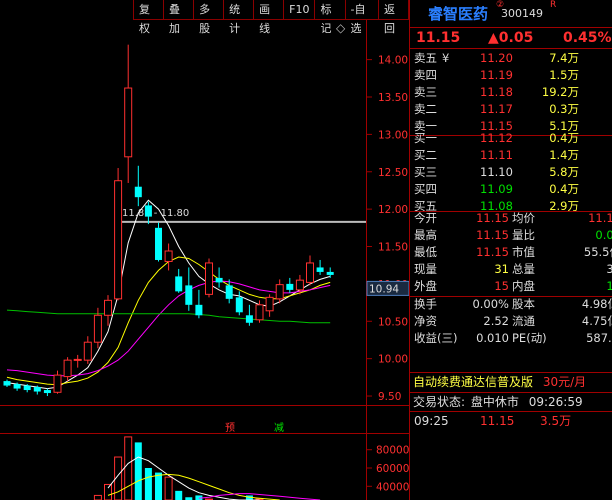 This screenshot has width=612, height=500. Describe the element at coordinates (425, 320) in the screenshot. I see `fundamental-label: 净资` at that location.